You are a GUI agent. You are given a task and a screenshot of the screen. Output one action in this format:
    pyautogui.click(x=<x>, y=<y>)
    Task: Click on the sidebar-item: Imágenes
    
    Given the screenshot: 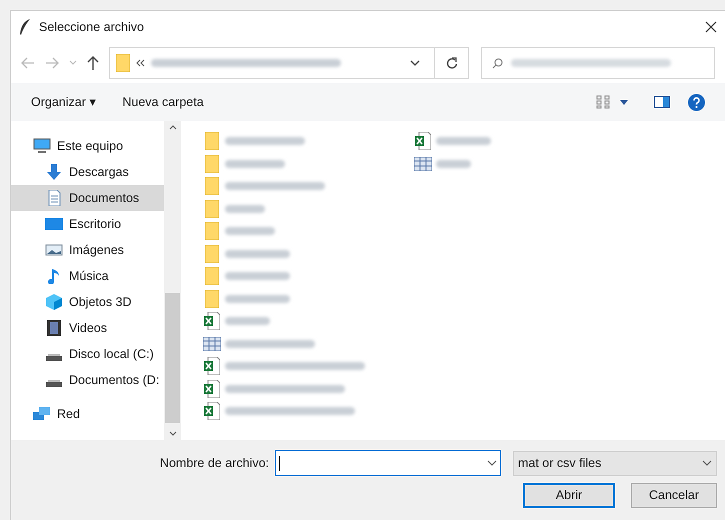 What is the action you would take?
    pyautogui.click(x=87, y=250)
    